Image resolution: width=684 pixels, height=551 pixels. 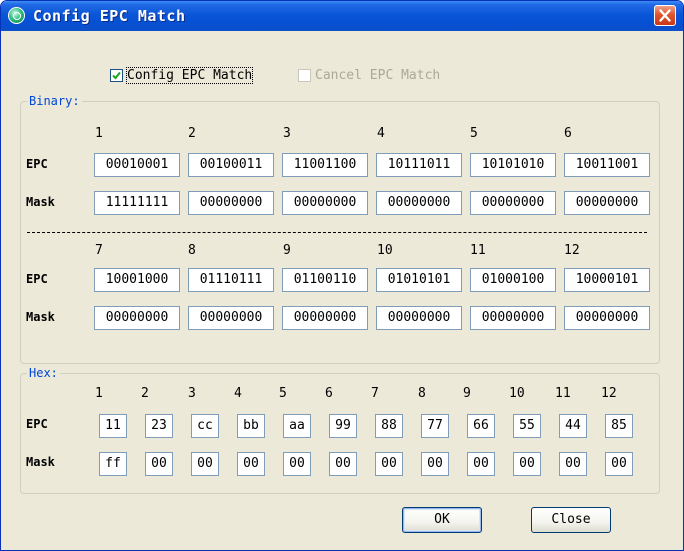 I want to click on binary-mask-field-7: 00000000, so click(x=137, y=318).